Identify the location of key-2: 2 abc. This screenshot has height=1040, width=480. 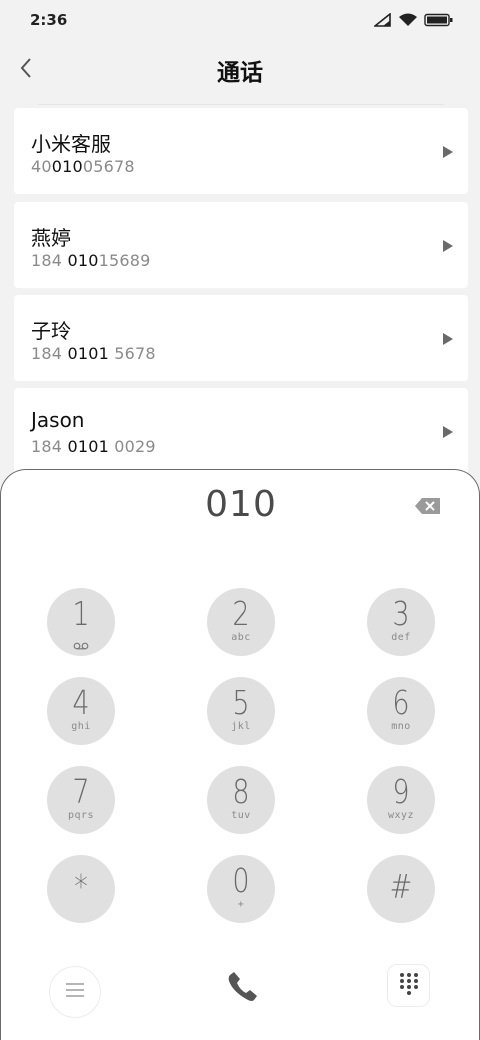
(241, 622).